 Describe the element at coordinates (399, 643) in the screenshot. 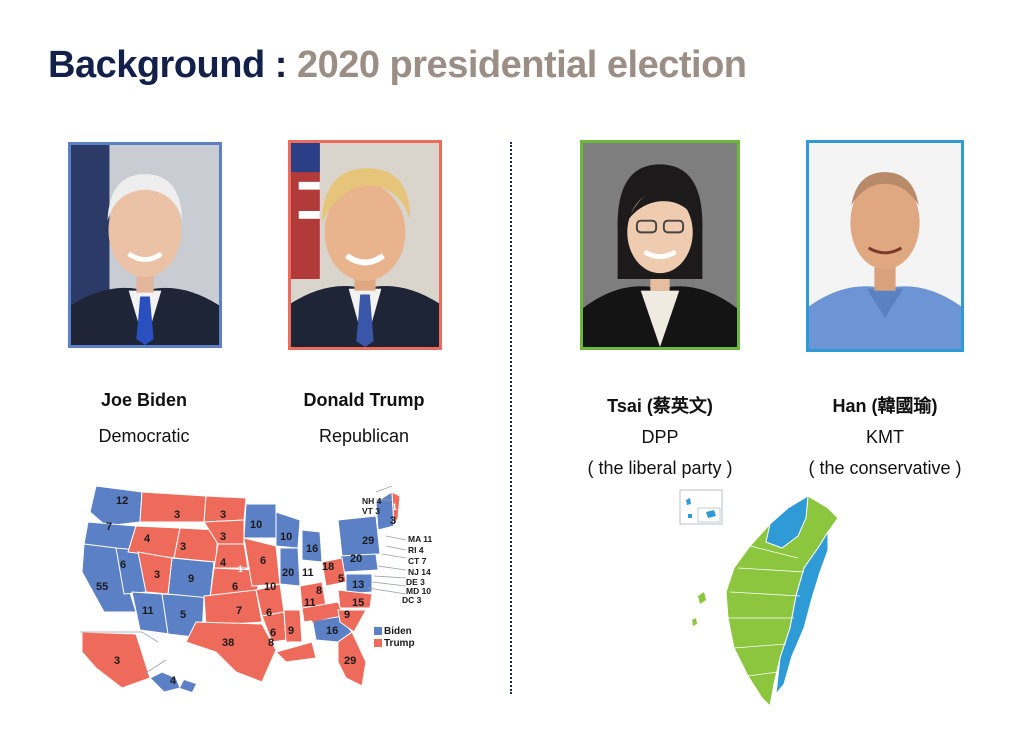

I see `legend-label-trump: Trump` at that location.